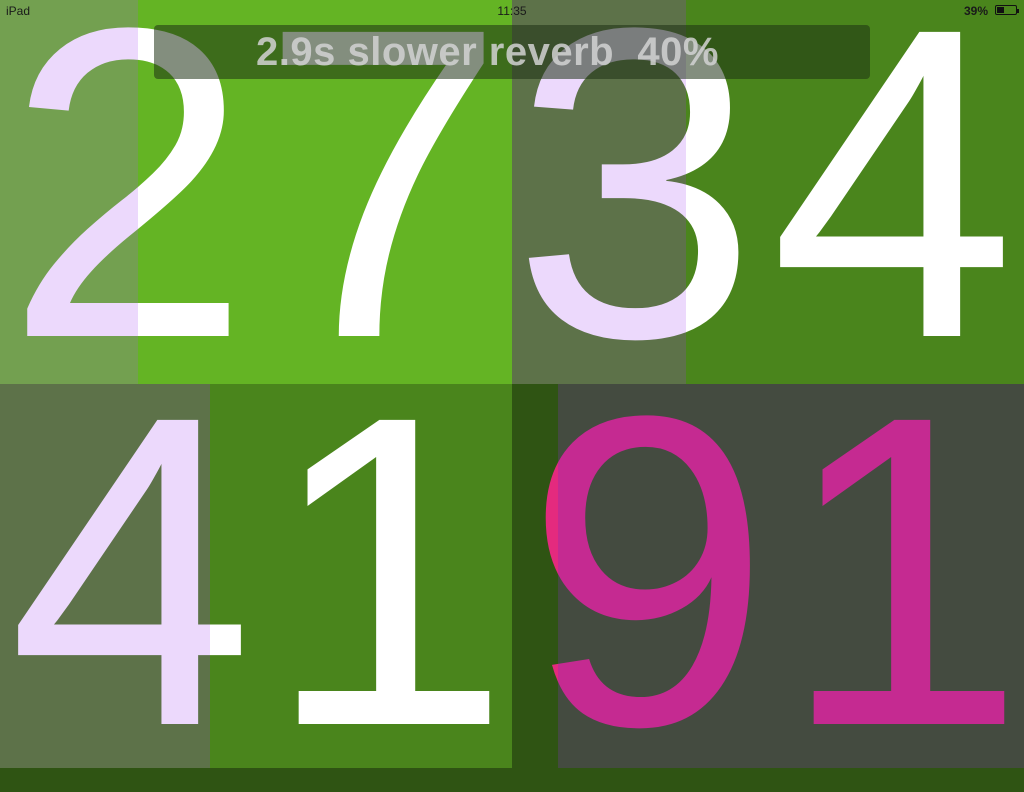 The height and width of the screenshot is (792, 1024). I want to click on digit-top-1: 2, so click(71, 202).